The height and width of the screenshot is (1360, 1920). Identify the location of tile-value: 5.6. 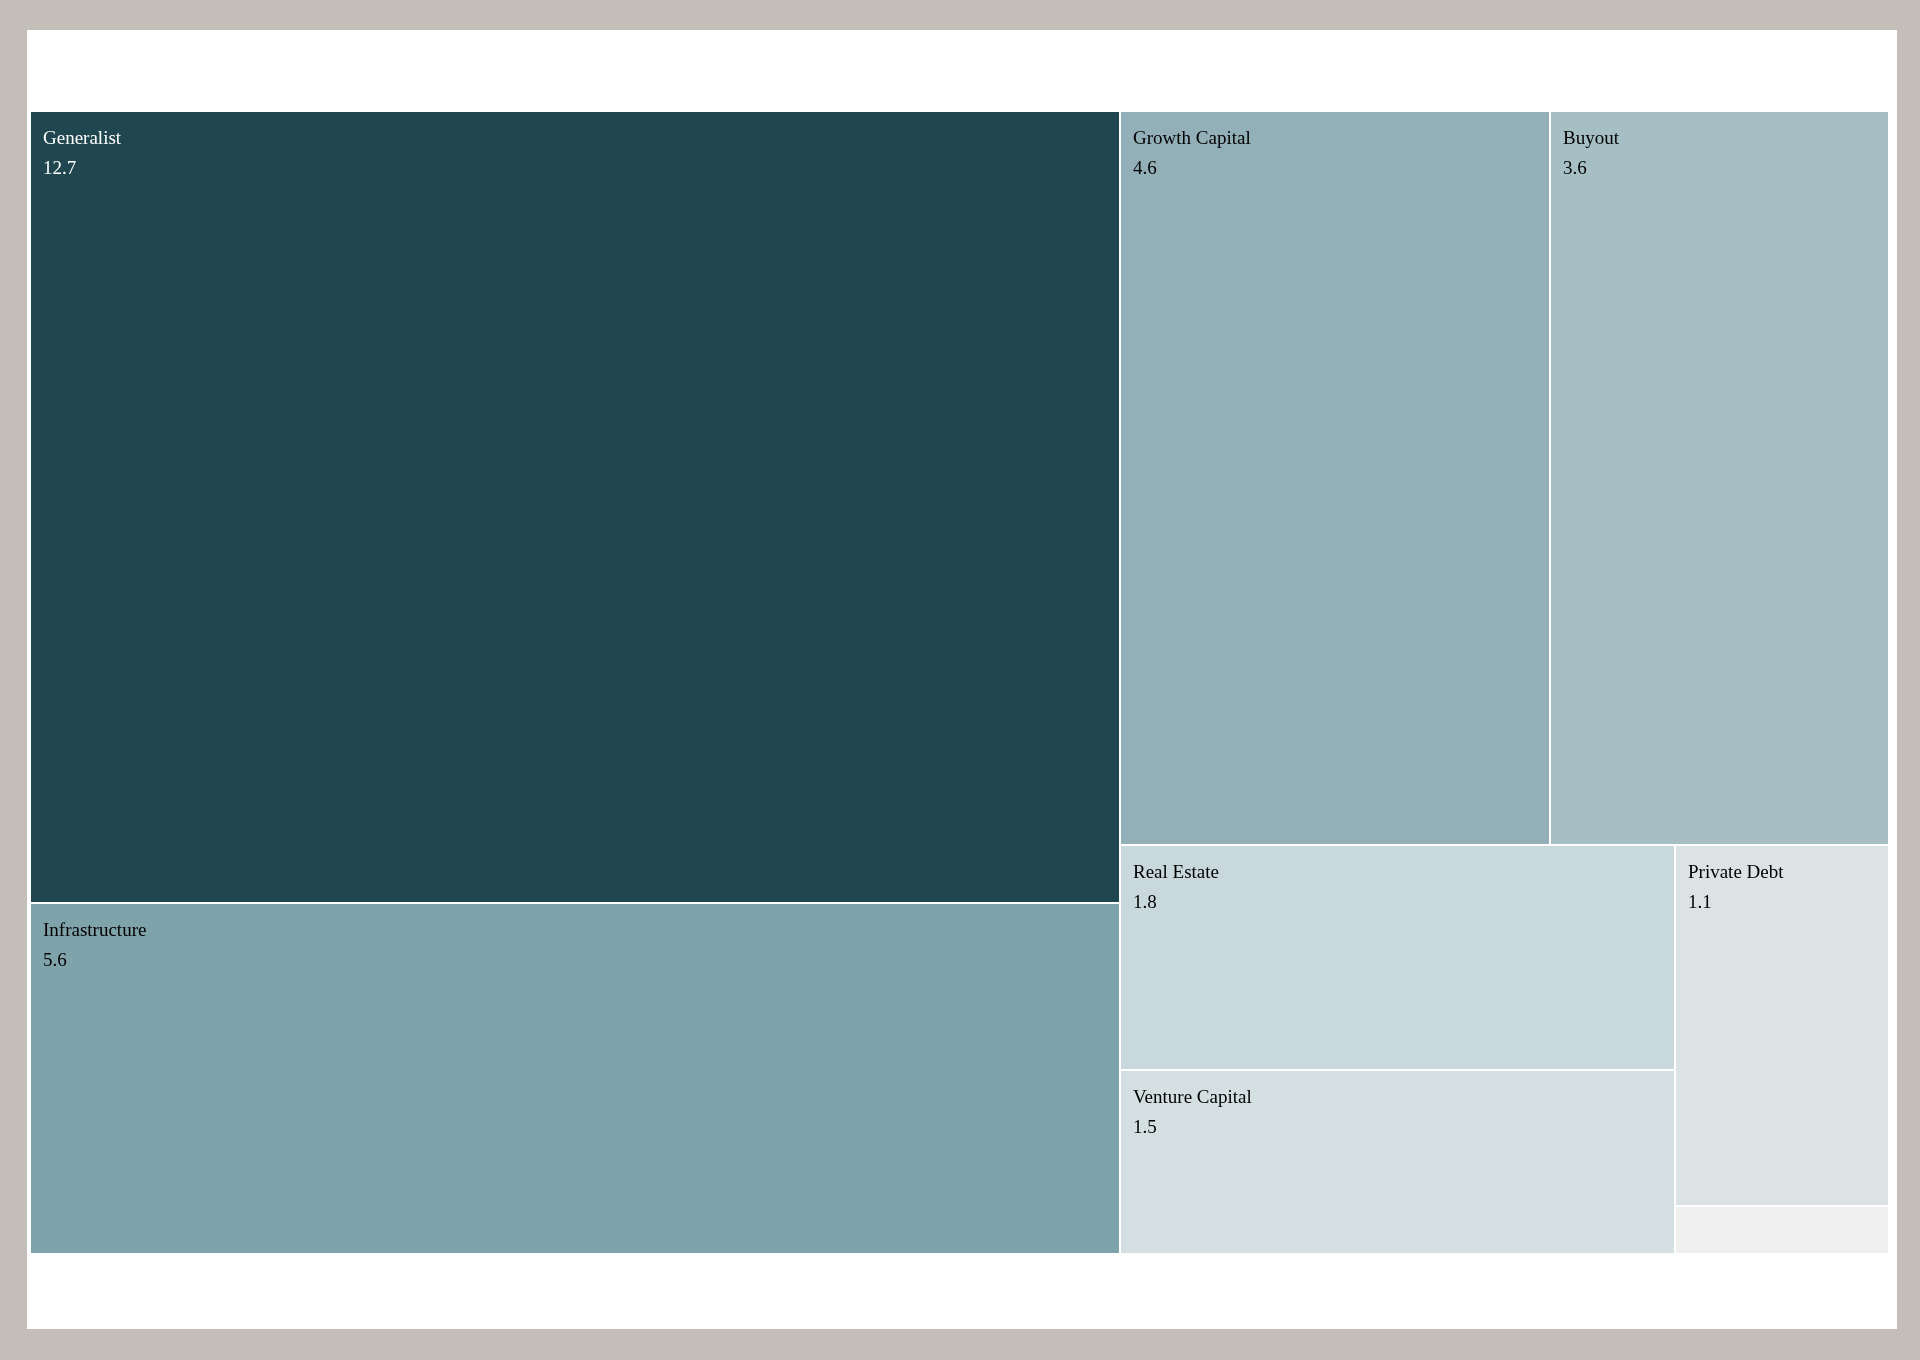
(55, 960).